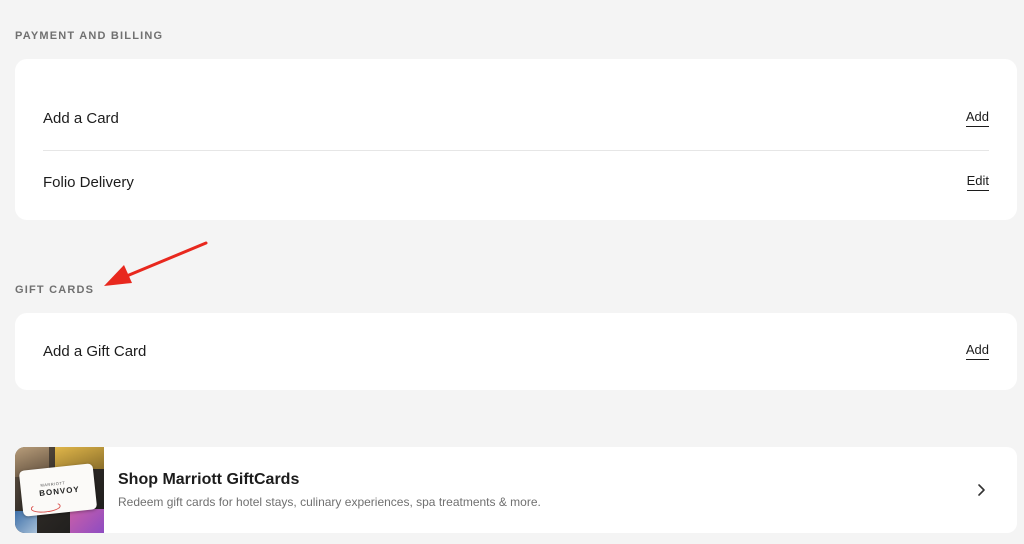 This screenshot has width=1024, height=544. I want to click on gift-cards-card: Add a Gift Card Add, so click(516, 351).